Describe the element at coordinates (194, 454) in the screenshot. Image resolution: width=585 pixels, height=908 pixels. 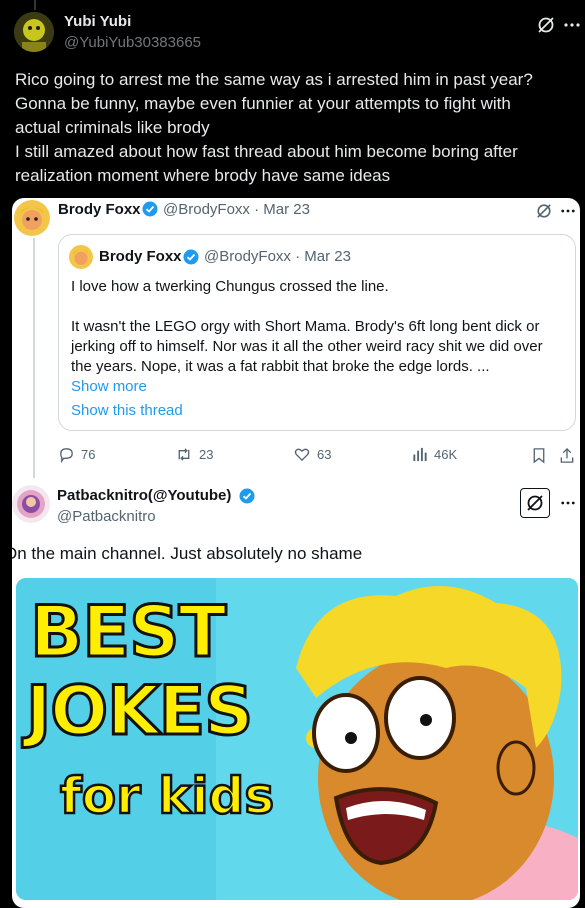
I see `repost-button: 23` at that location.